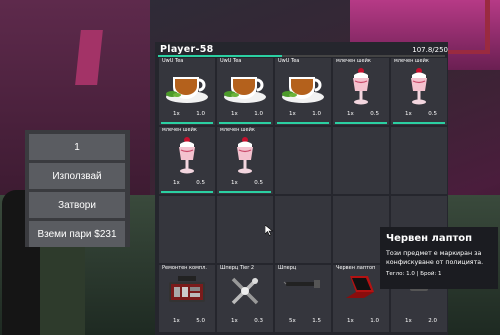 The image size is (500, 335). What do you see at coordinates (77, 176) in the screenshot?
I see `use-button: Използвай` at bounding box center [77, 176].